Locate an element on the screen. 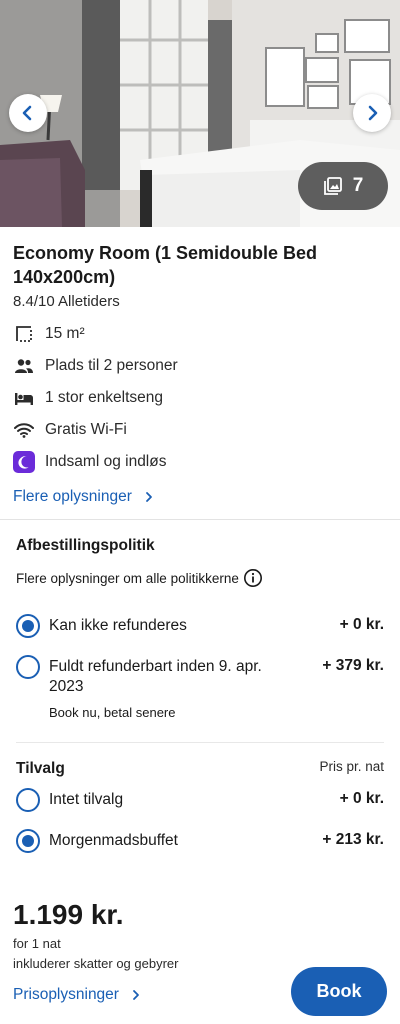 Image resolution: width=400 pixels, height=1024 pixels. next-photo-button is located at coordinates (372, 113).